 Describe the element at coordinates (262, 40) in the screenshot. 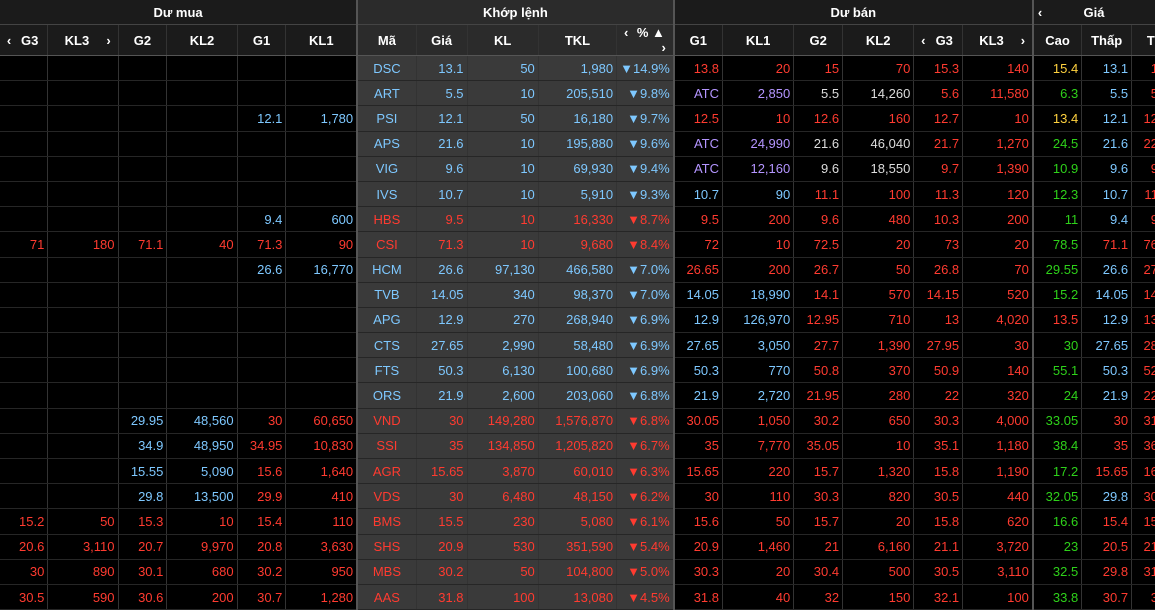

I see `col-buy-g1: G1` at that location.